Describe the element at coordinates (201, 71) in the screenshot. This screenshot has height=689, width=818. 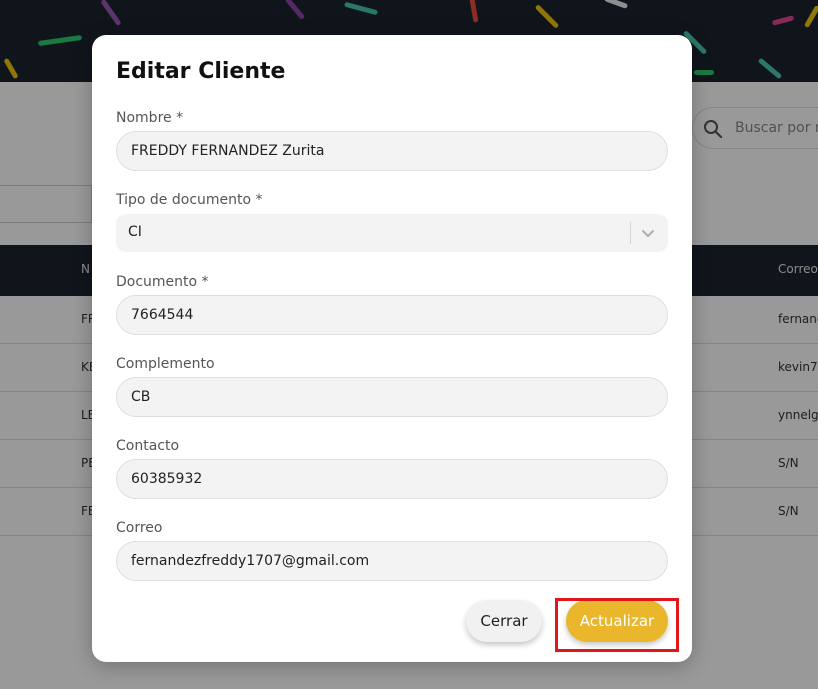
I see `modal-title: Editar Cliente` at that location.